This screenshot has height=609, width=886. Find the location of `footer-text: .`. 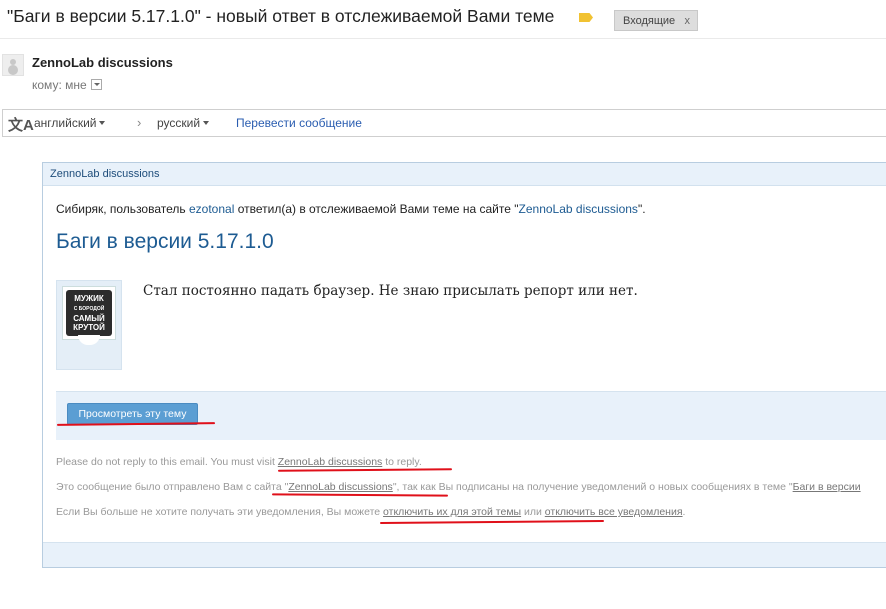

footer-text: . is located at coordinates (684, 512).